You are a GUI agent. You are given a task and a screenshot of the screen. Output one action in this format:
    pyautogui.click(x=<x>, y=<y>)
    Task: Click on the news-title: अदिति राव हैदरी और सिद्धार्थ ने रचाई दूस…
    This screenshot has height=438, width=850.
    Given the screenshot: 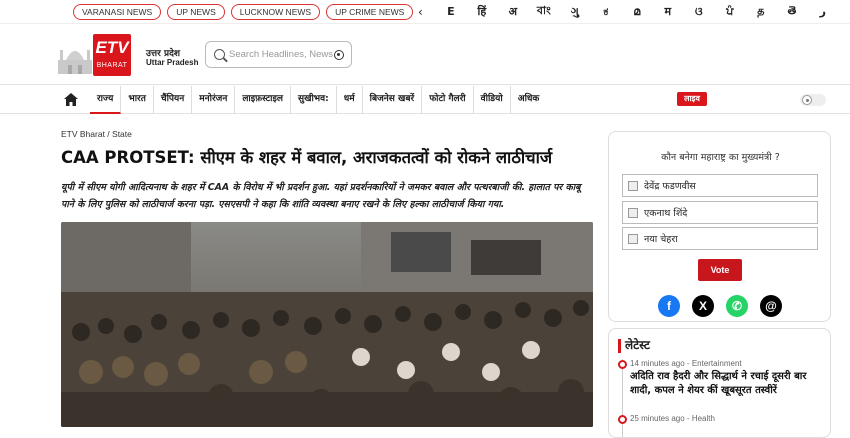 What is the action you would take?
    pyautogui.click(x=728, y=384)
    